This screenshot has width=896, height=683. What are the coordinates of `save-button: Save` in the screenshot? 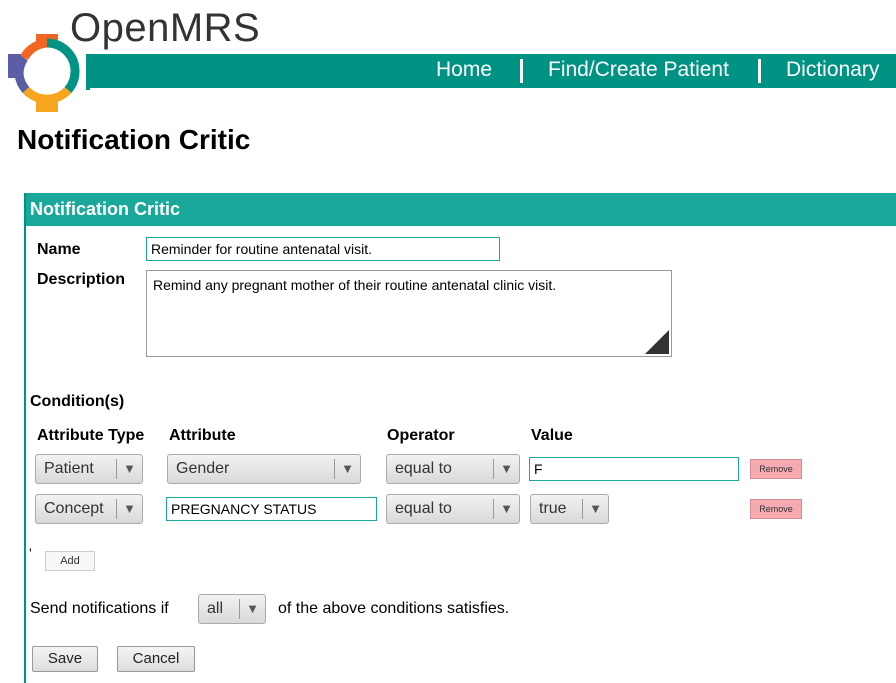 It's located at (65, 659).